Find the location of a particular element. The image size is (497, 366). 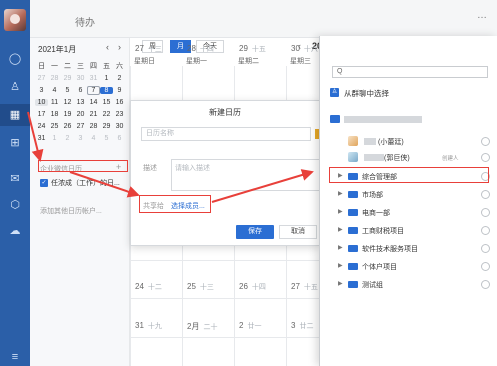

calendar-day: 24 is located at coordinates (41, 126).